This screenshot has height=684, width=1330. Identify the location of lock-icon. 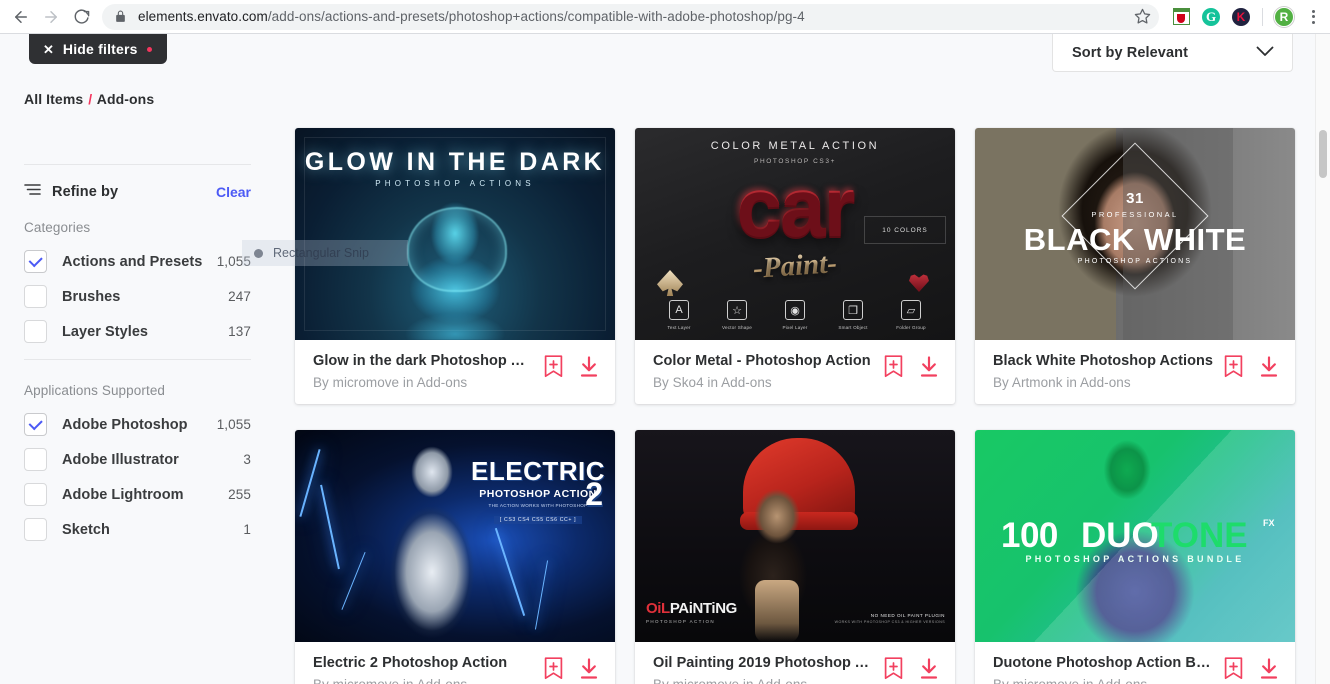
(121, 17).